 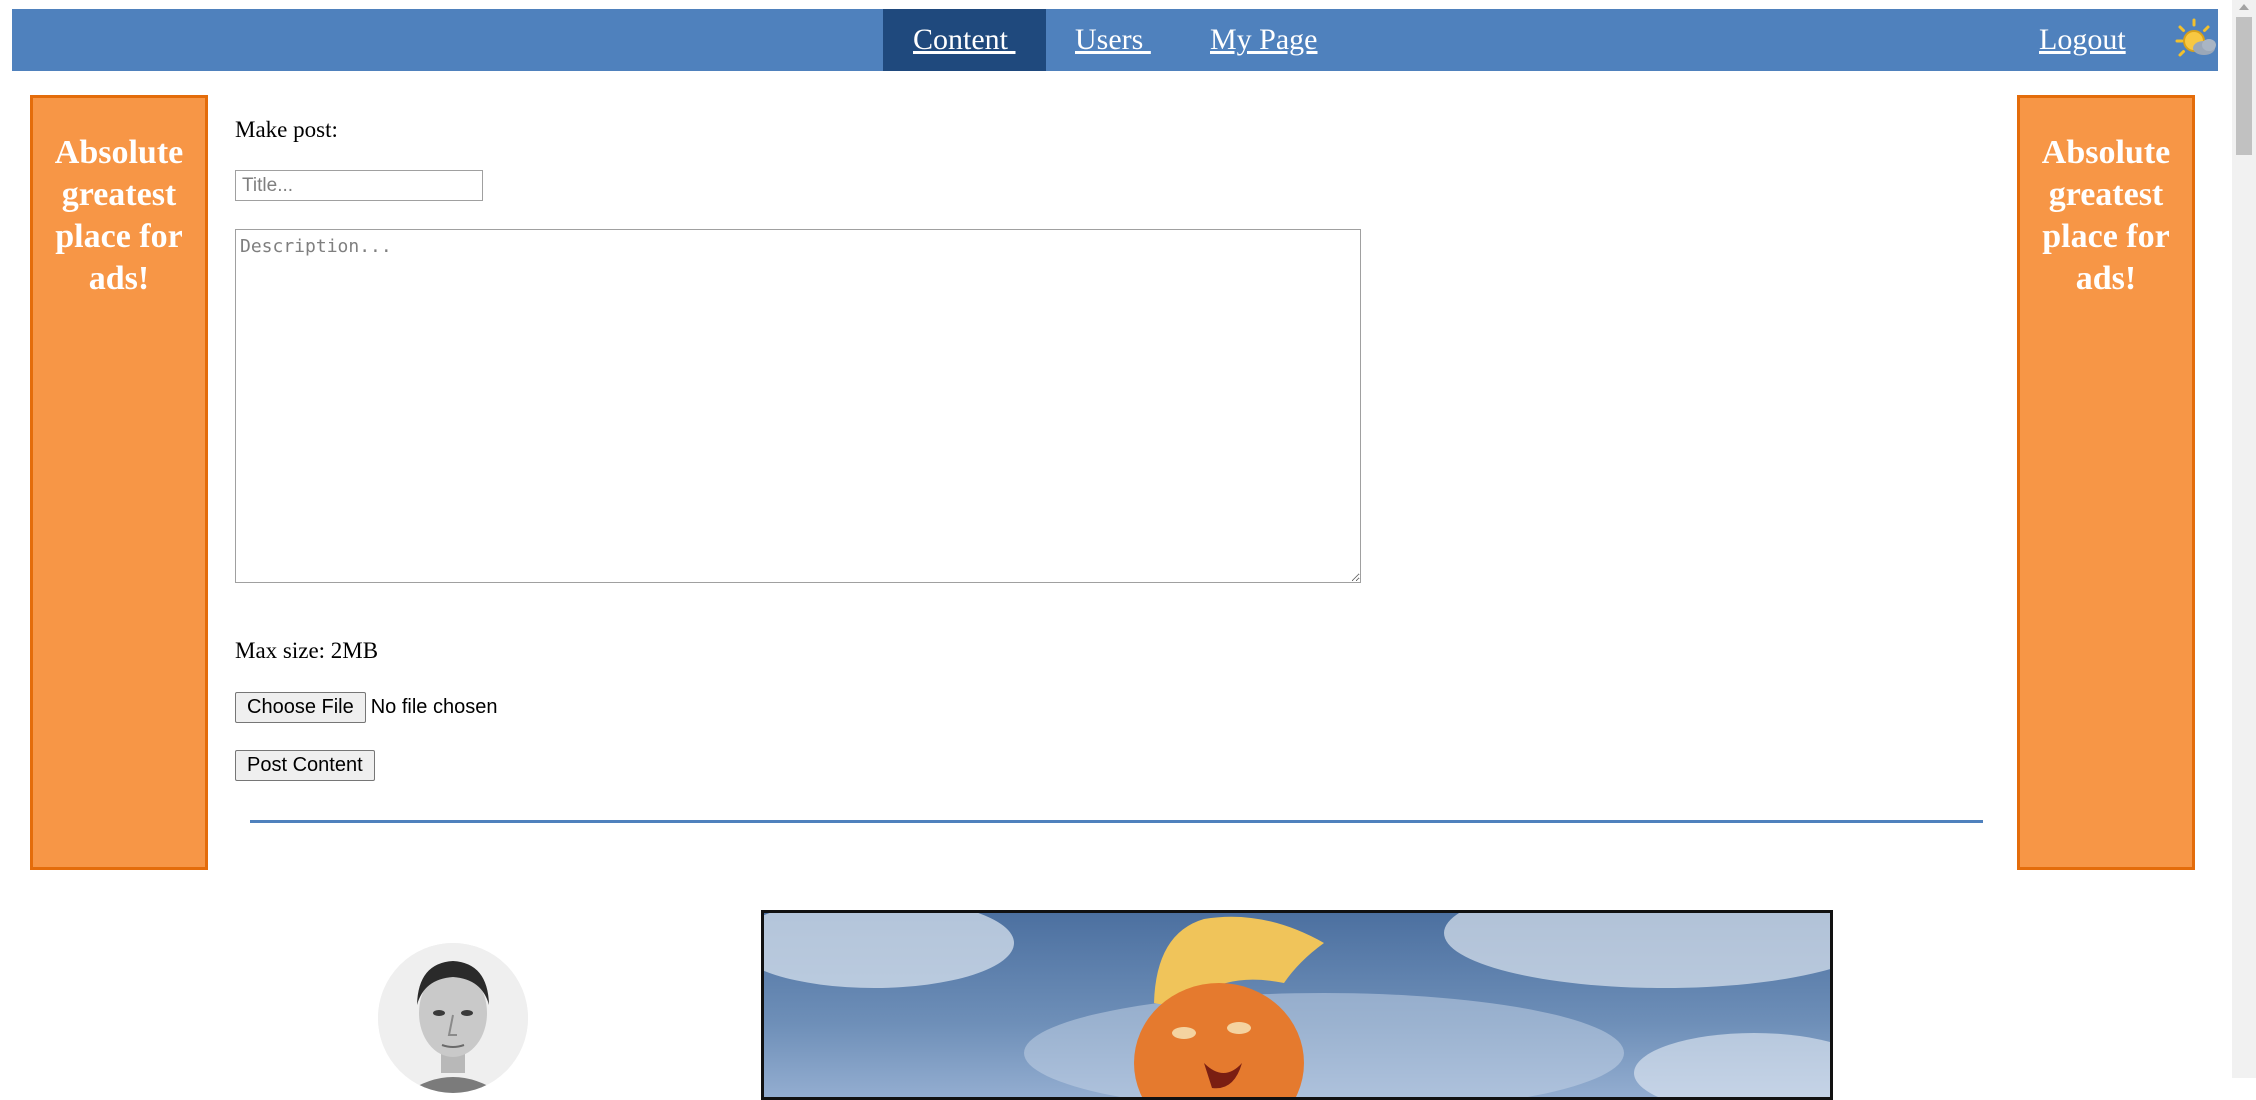 I want to click on ad-banner-left: Absolute greatest place for ads!, so click(x=119, y=482).